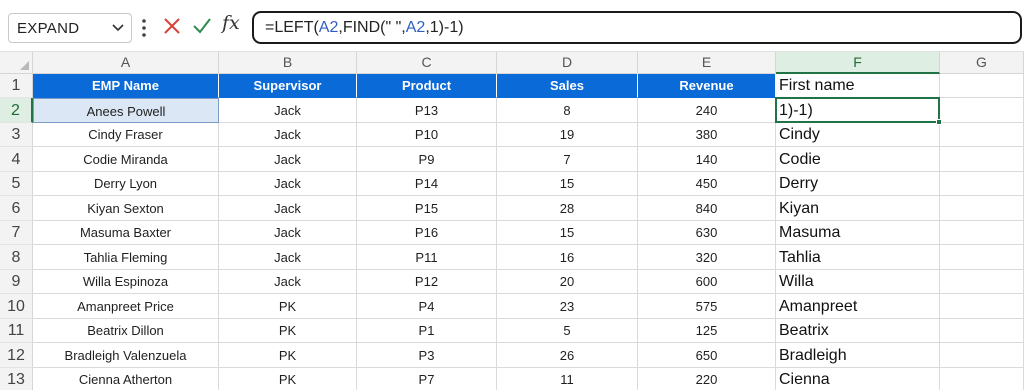  Describe the element at coordinates (288, 282) in the screenshot. I see `cell-b9: Jack` at that location.